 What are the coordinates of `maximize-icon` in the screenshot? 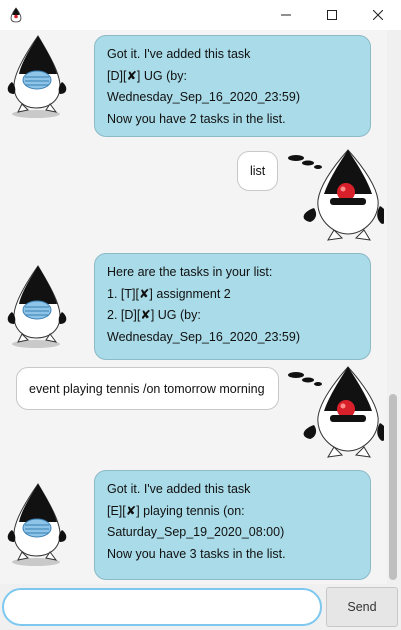 It's located at (332, 15).